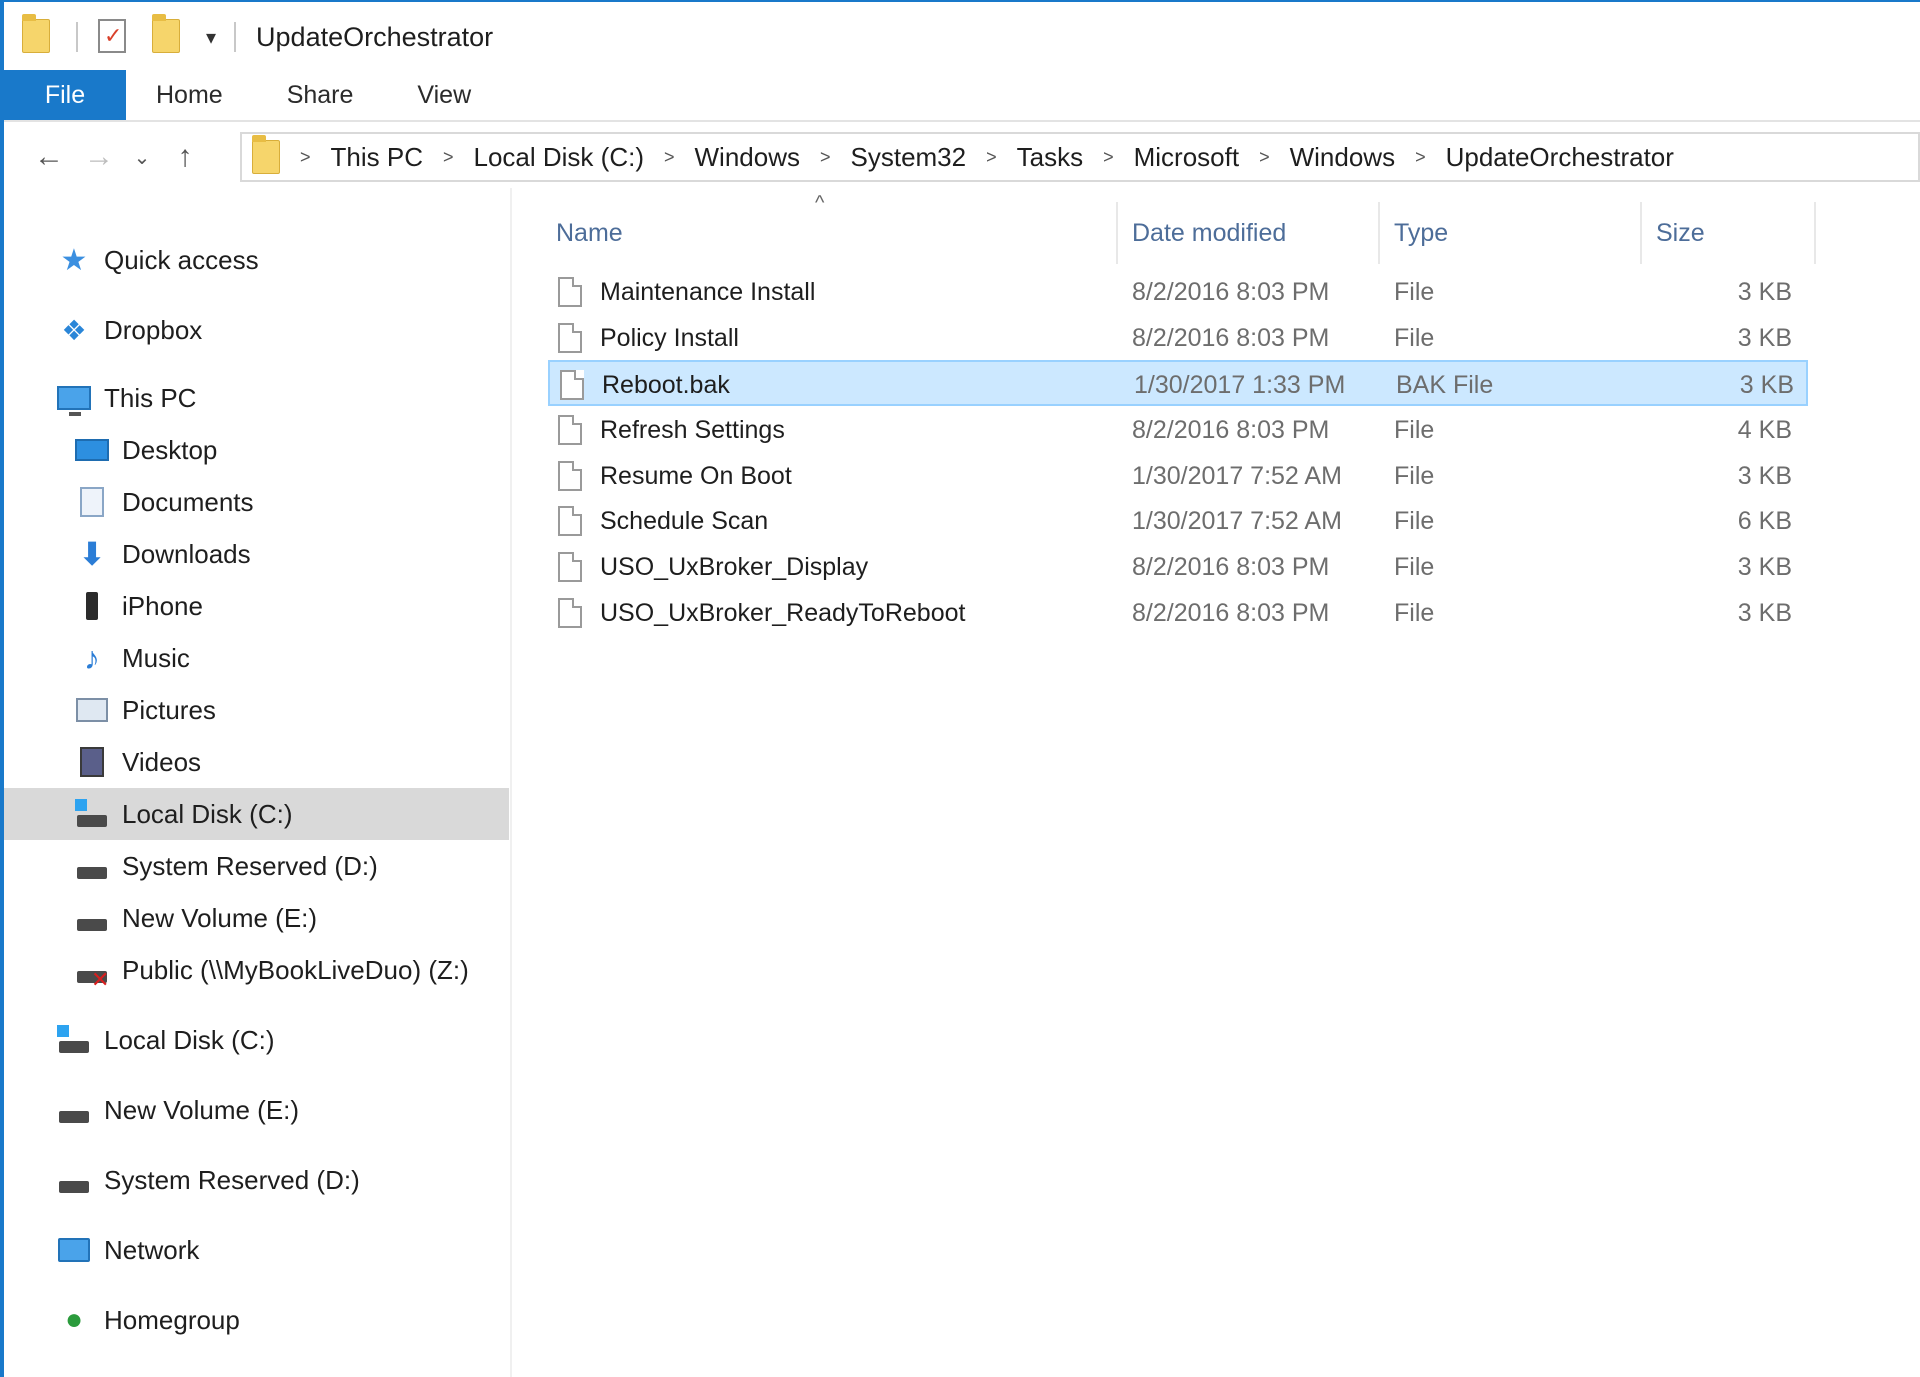 The image size is (1920, 1377). I want to click on file-name-cell: Schedule Scan, so click(663, 521).